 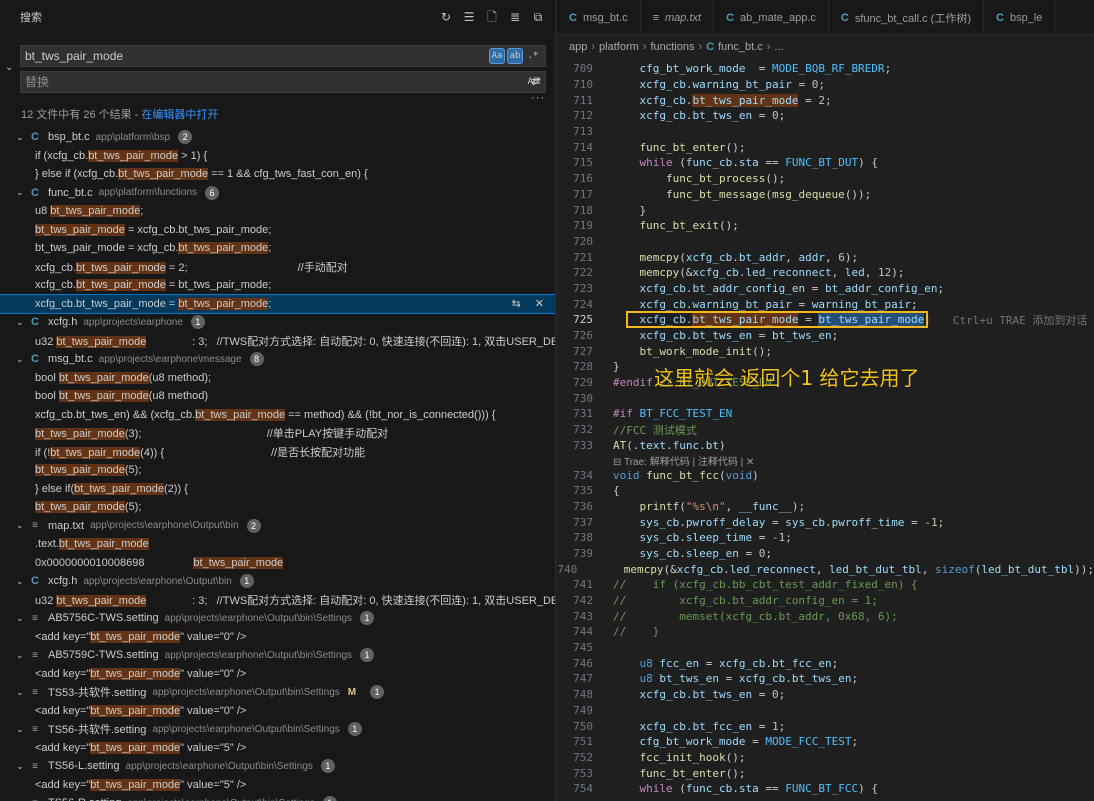 I want to click on code-line: 721 memcpy(xcfg_cb.bt_addr, addr, 6);, so click(x=825, y=257).